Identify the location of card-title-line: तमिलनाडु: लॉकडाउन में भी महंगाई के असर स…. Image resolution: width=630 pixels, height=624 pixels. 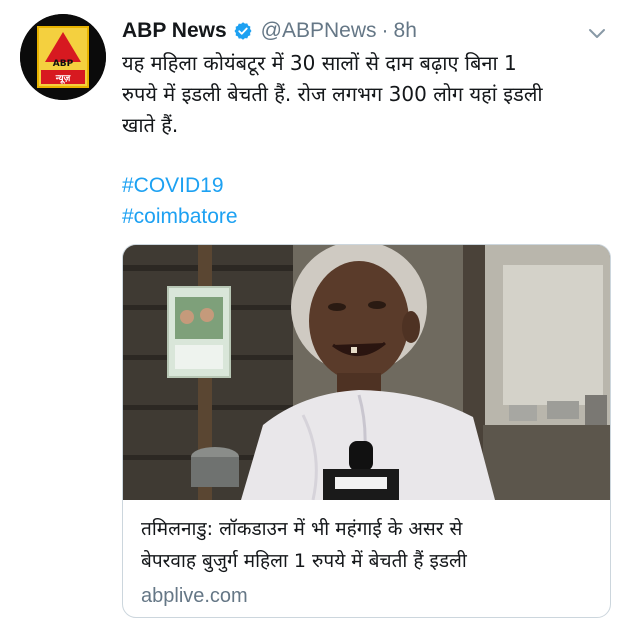
(302, 529).